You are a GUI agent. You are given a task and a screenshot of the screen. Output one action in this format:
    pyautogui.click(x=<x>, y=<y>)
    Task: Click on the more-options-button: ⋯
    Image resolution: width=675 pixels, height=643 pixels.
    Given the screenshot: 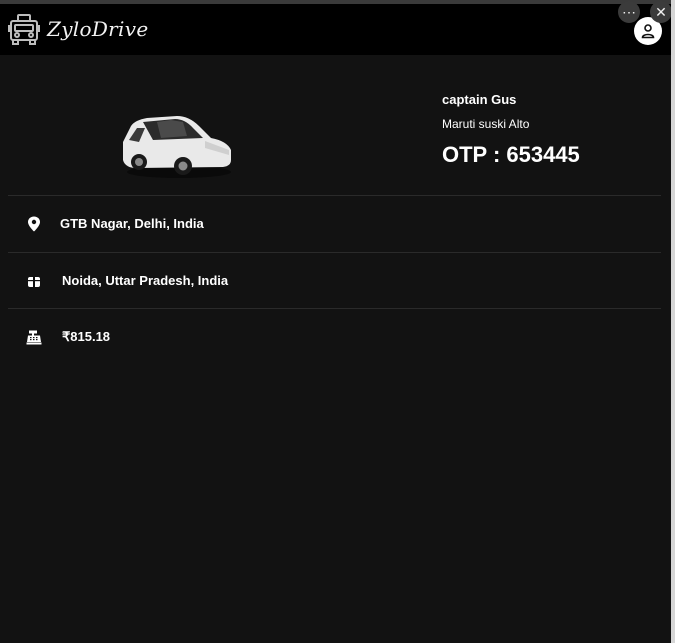 What is the action you would take?
    pyautogui.click(x=629, y=12)
    